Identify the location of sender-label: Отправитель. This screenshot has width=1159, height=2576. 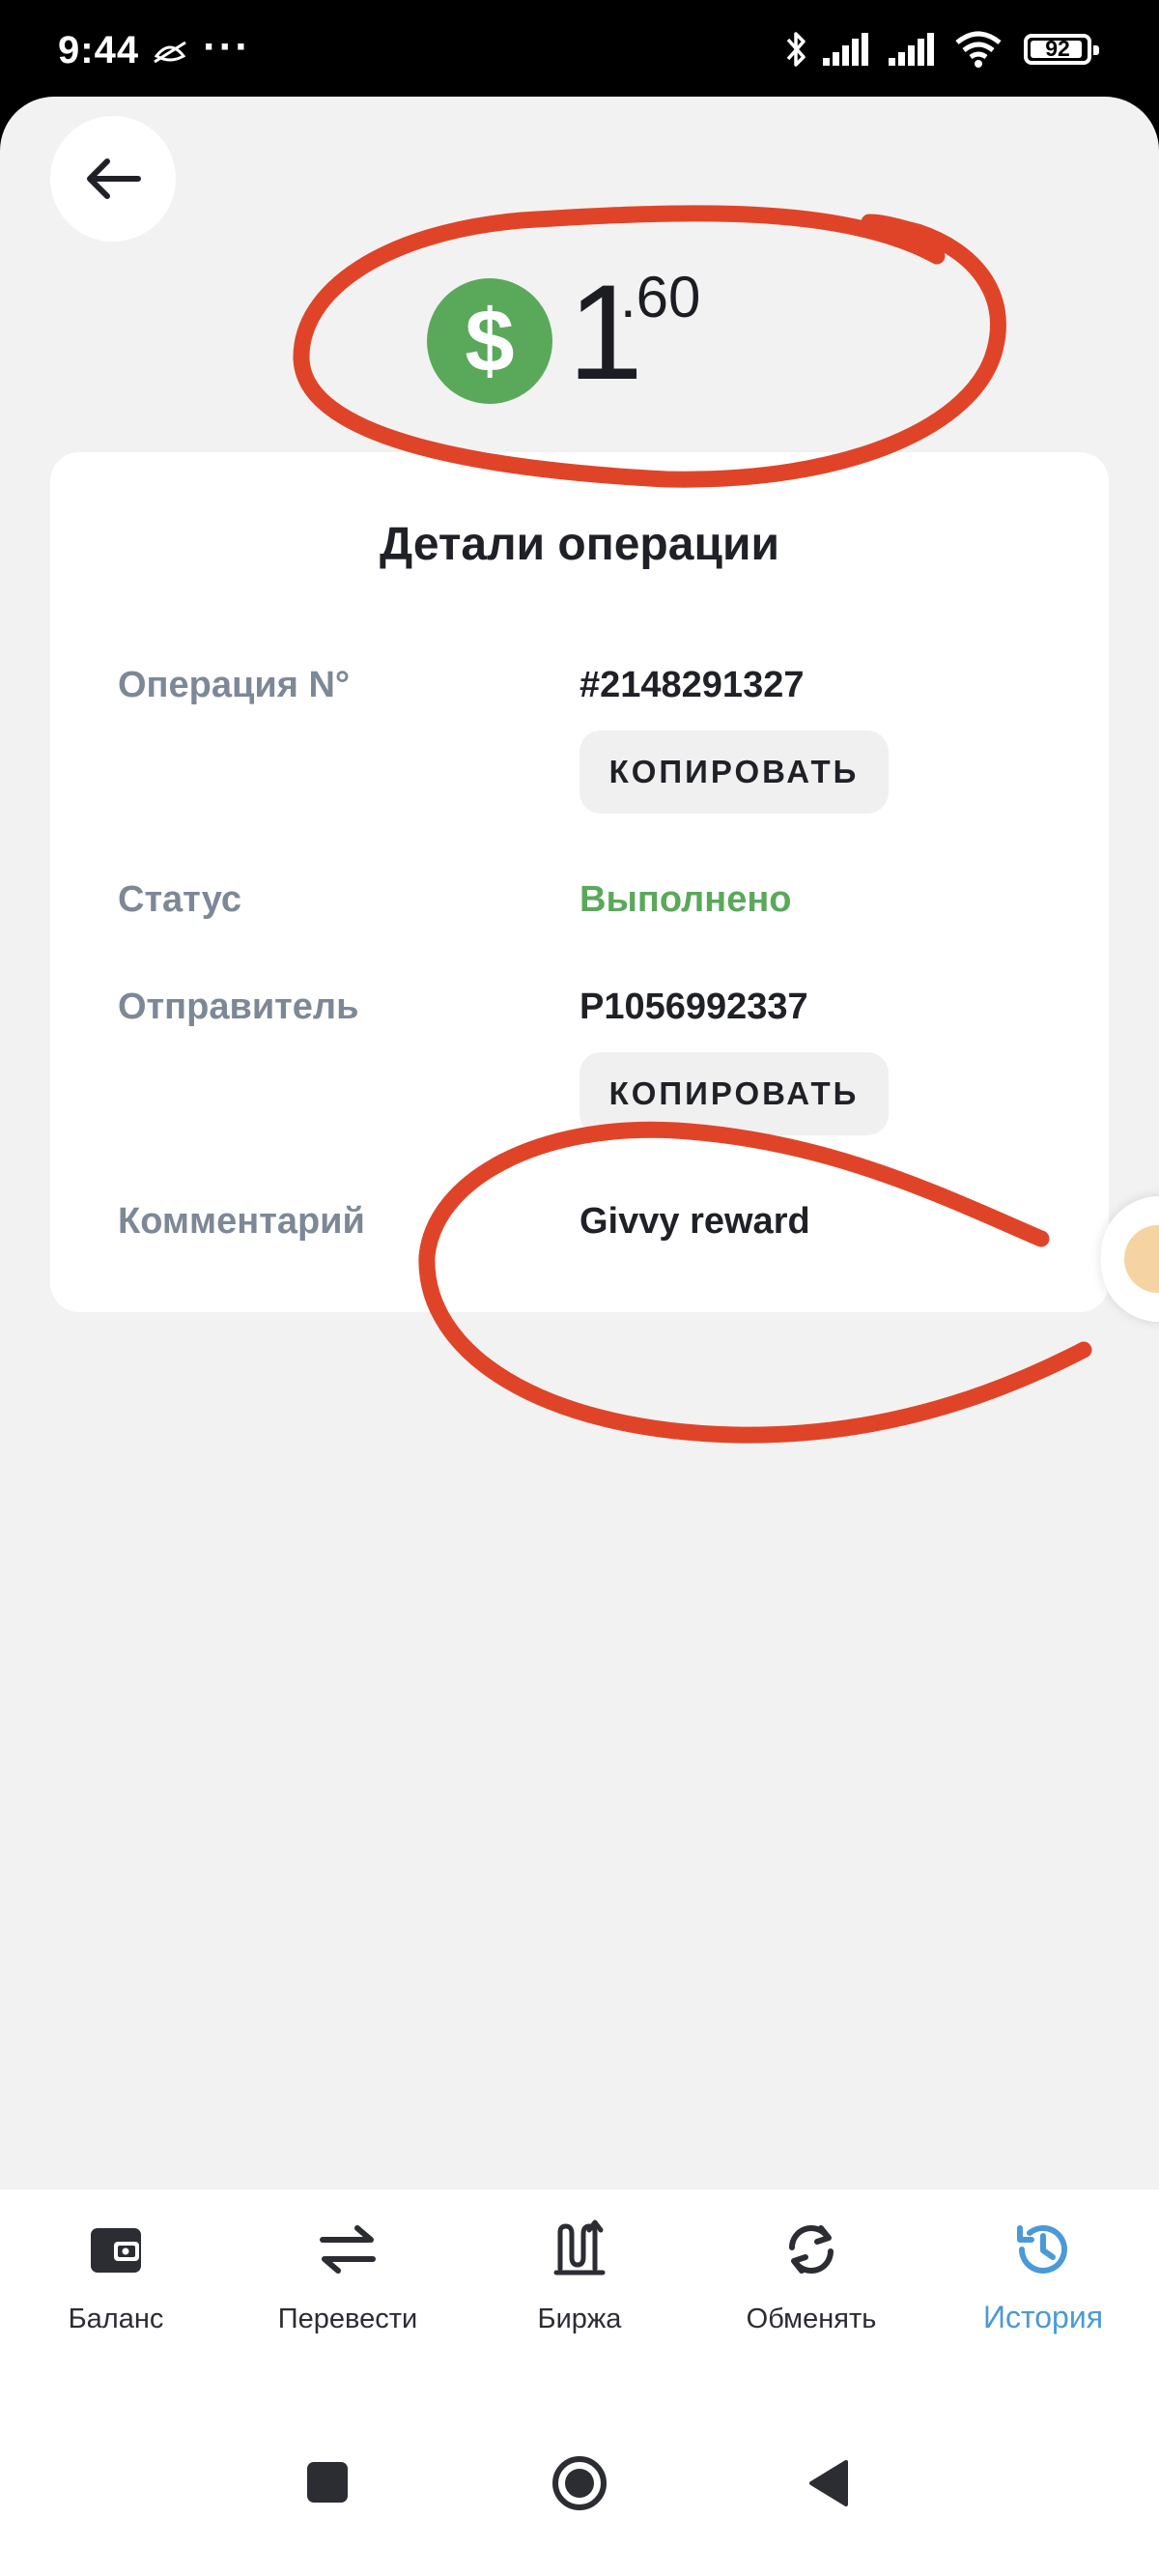
(238, 1007).